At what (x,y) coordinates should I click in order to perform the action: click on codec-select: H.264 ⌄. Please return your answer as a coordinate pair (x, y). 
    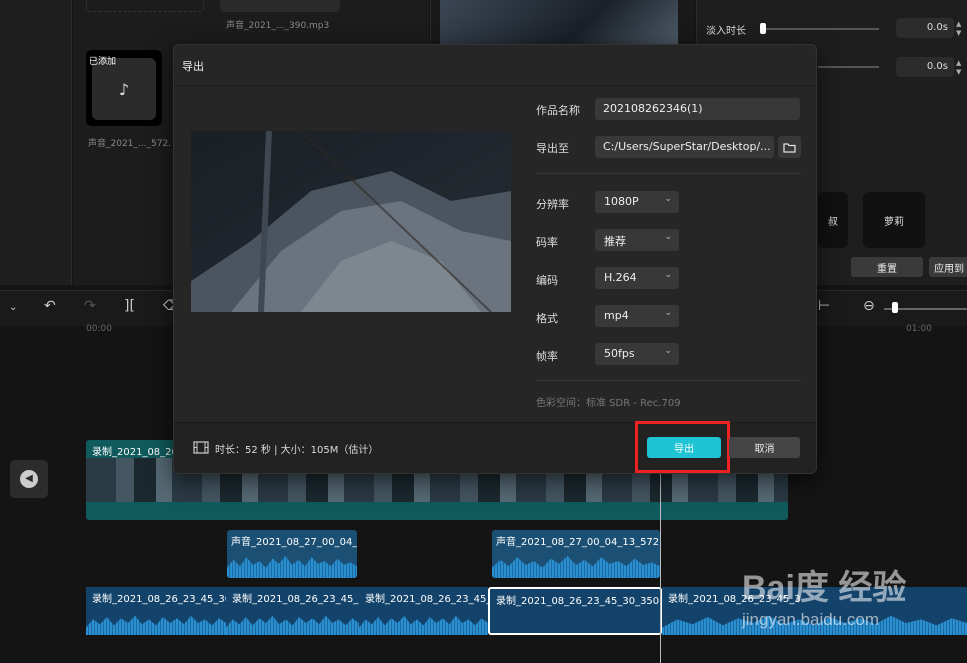
    Looking at the image, I should click on (637, 278).